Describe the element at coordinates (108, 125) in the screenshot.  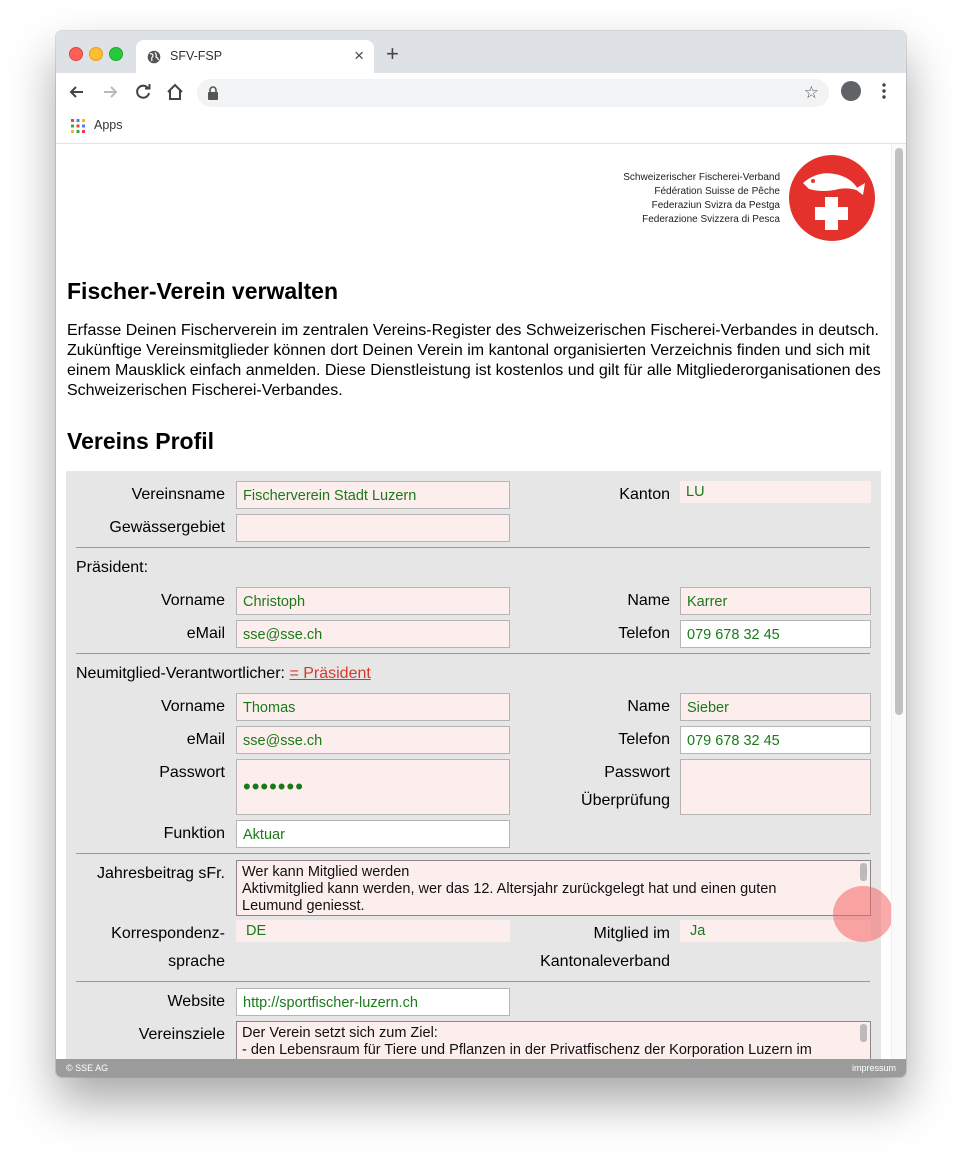
I see `apps-bookmark: Apps` at that location.